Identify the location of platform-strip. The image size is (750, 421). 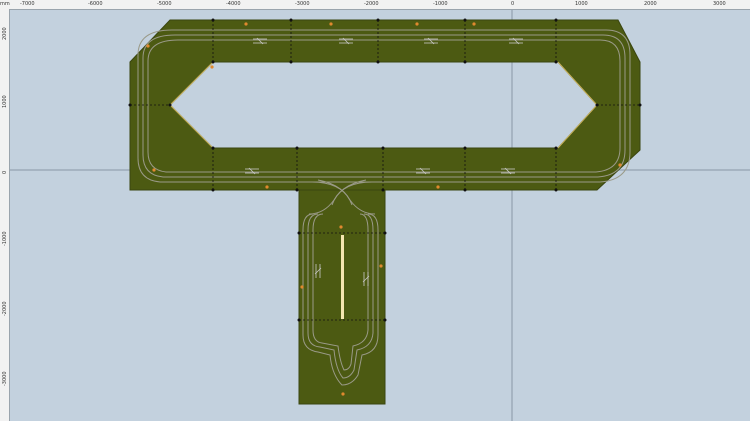
(342, 277).